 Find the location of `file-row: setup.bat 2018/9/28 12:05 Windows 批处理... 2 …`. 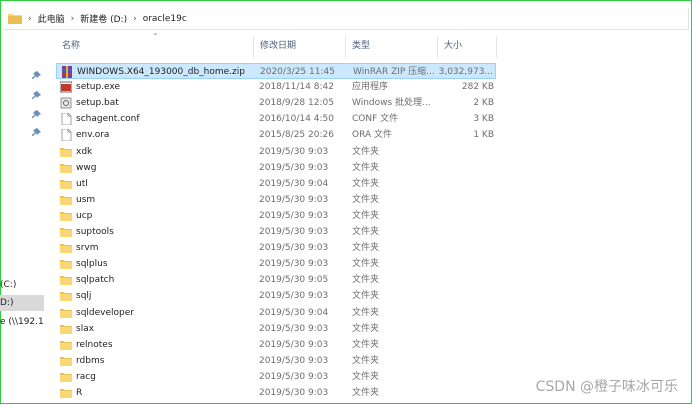

file-row: setup.bat 2018/9/28 12:05 Windows 批处理... 2 … is located at coordinates (276, 103).